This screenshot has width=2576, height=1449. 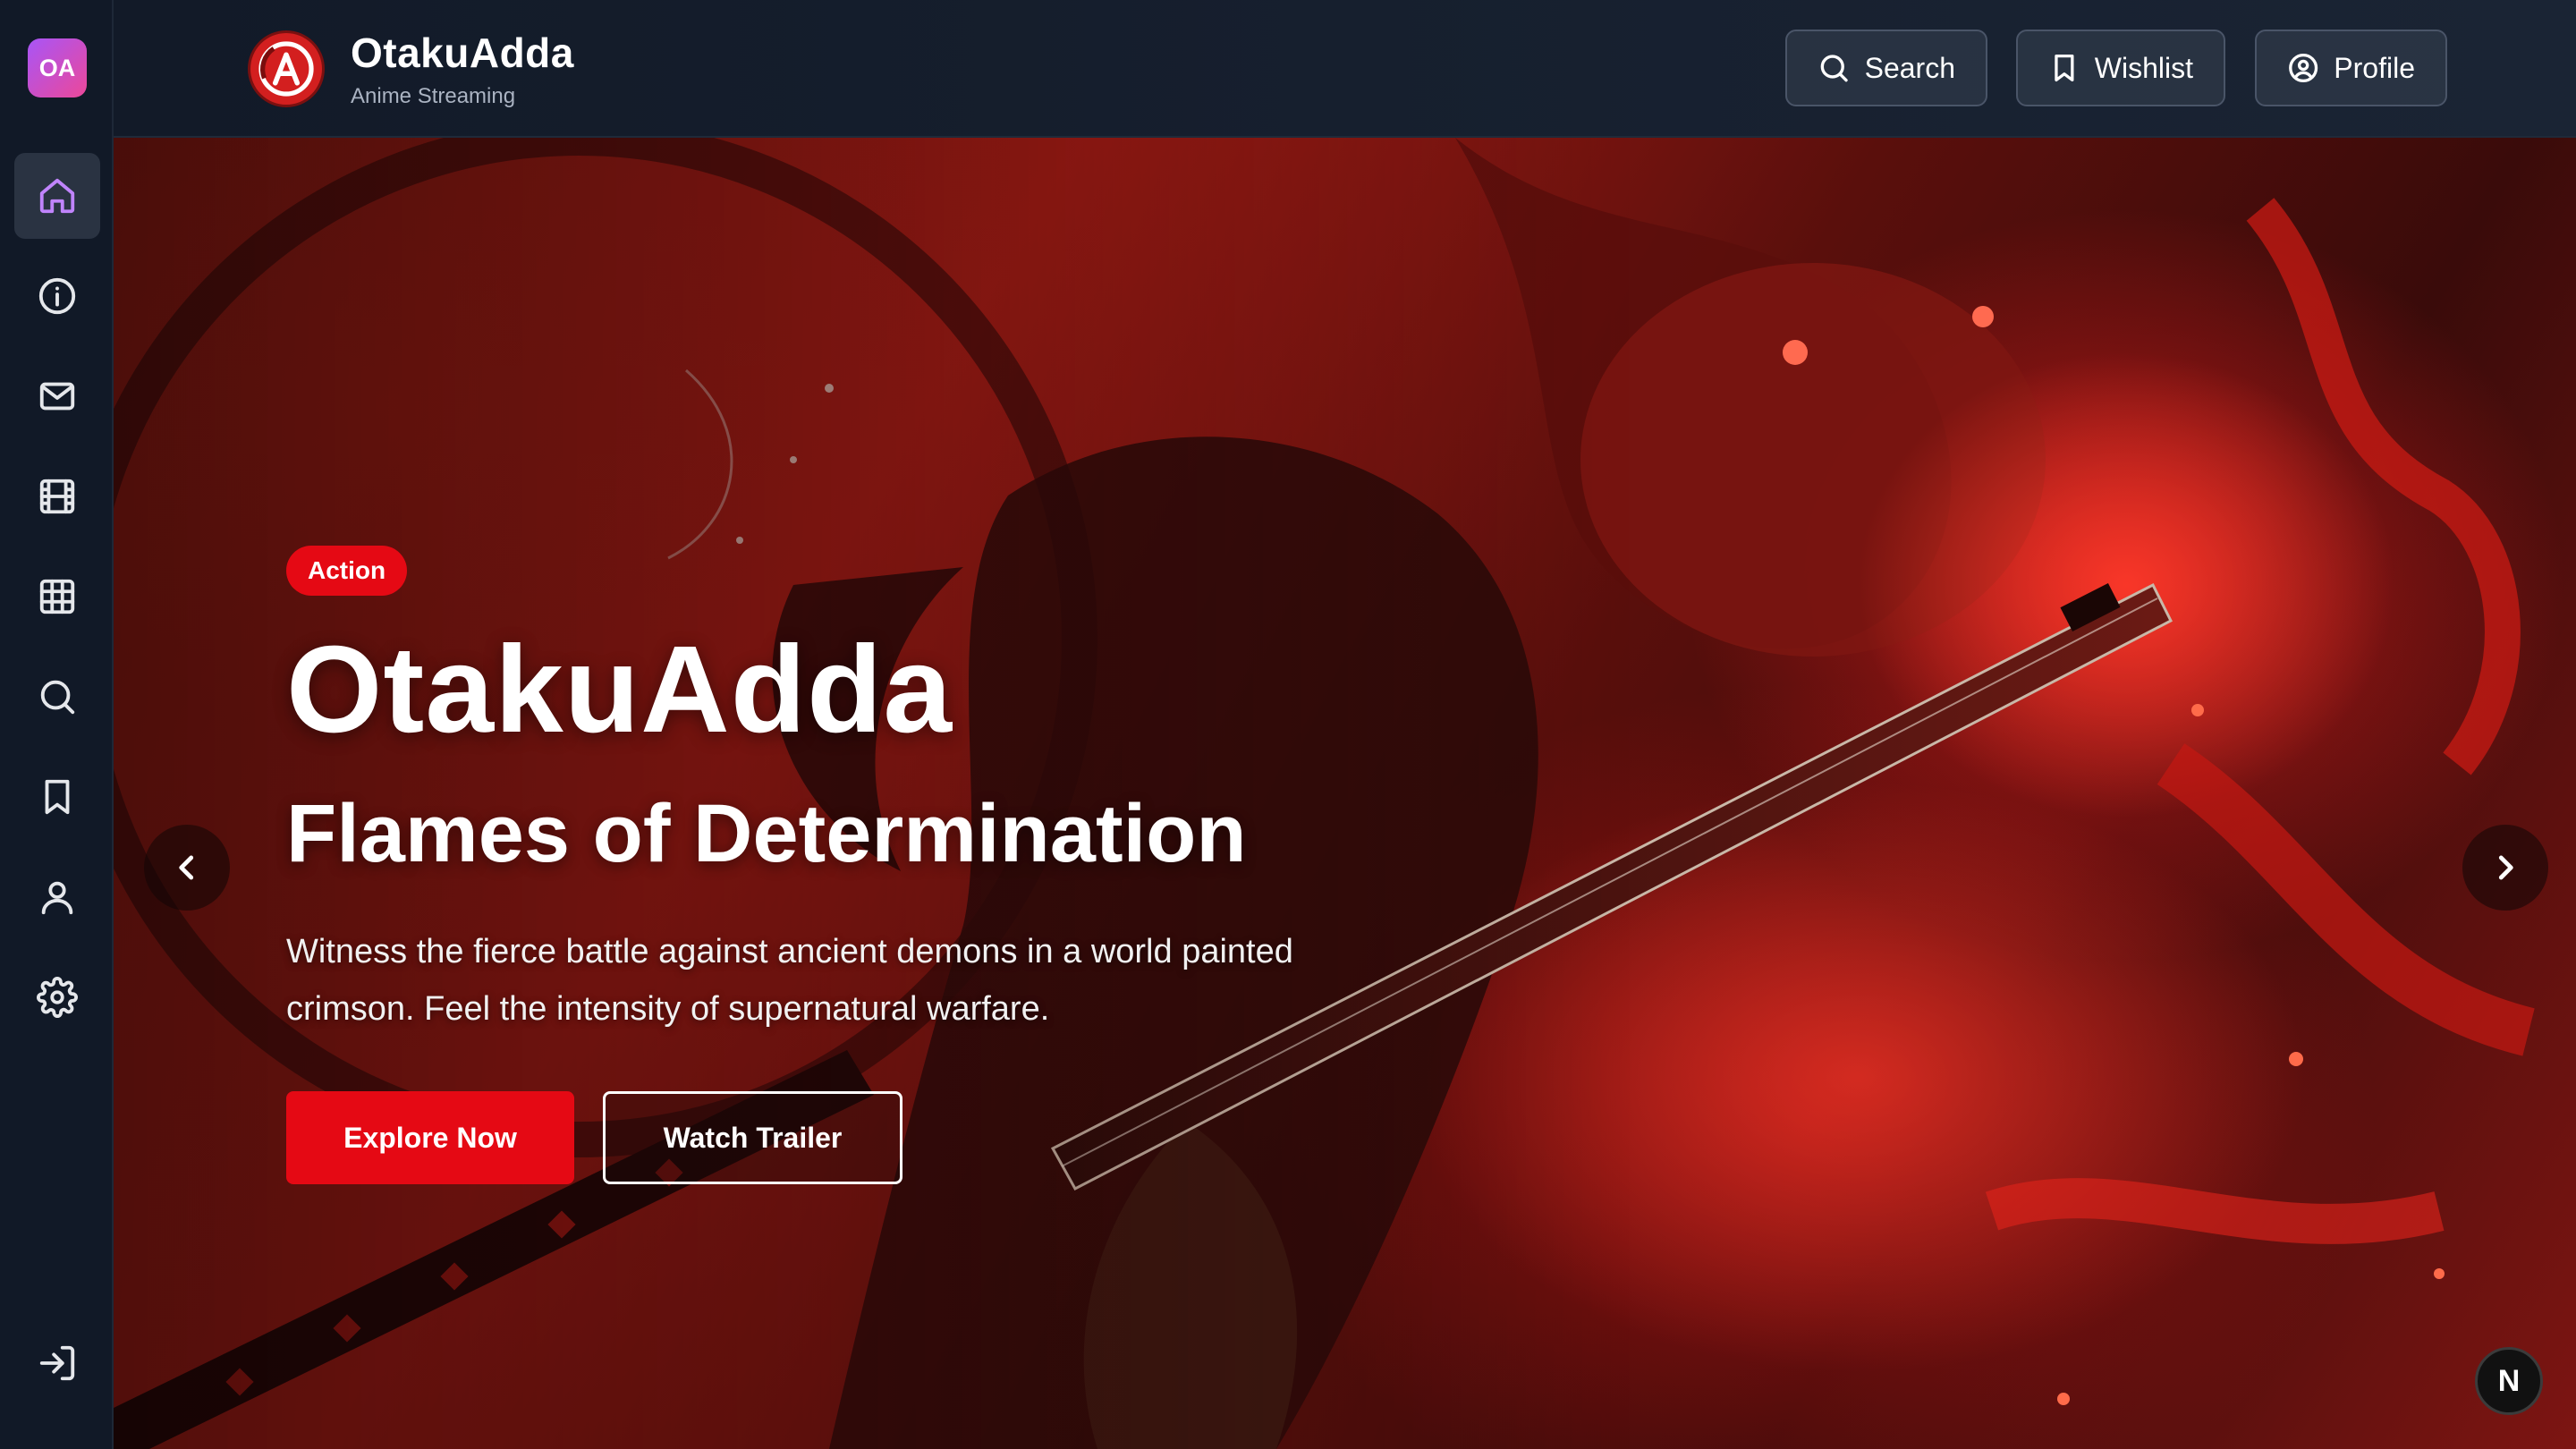 I want to click on sidebar-item-movies, so click(x=57, y=496).